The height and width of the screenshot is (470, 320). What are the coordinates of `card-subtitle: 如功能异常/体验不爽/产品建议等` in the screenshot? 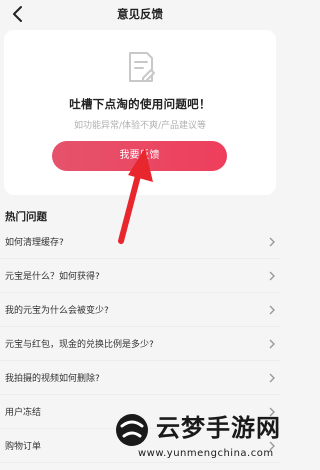 It's located at (140, 126).